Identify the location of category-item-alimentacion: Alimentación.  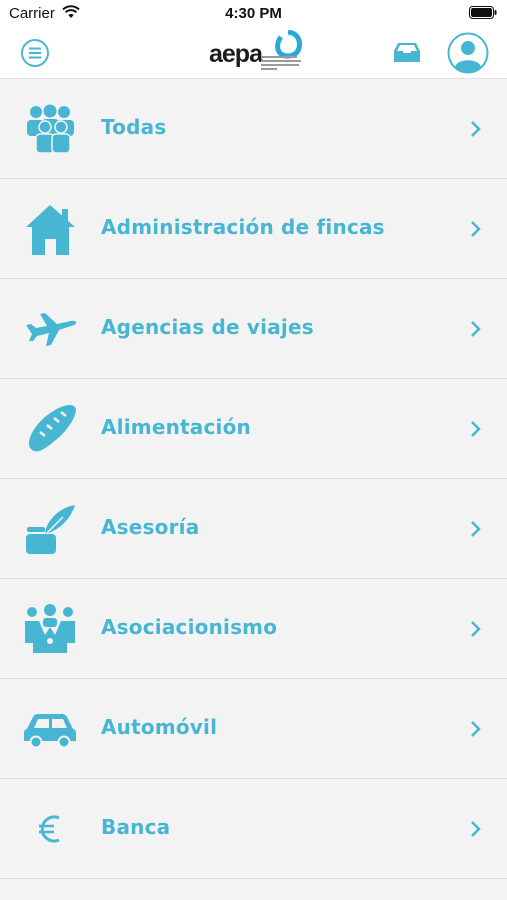
(253, 429).